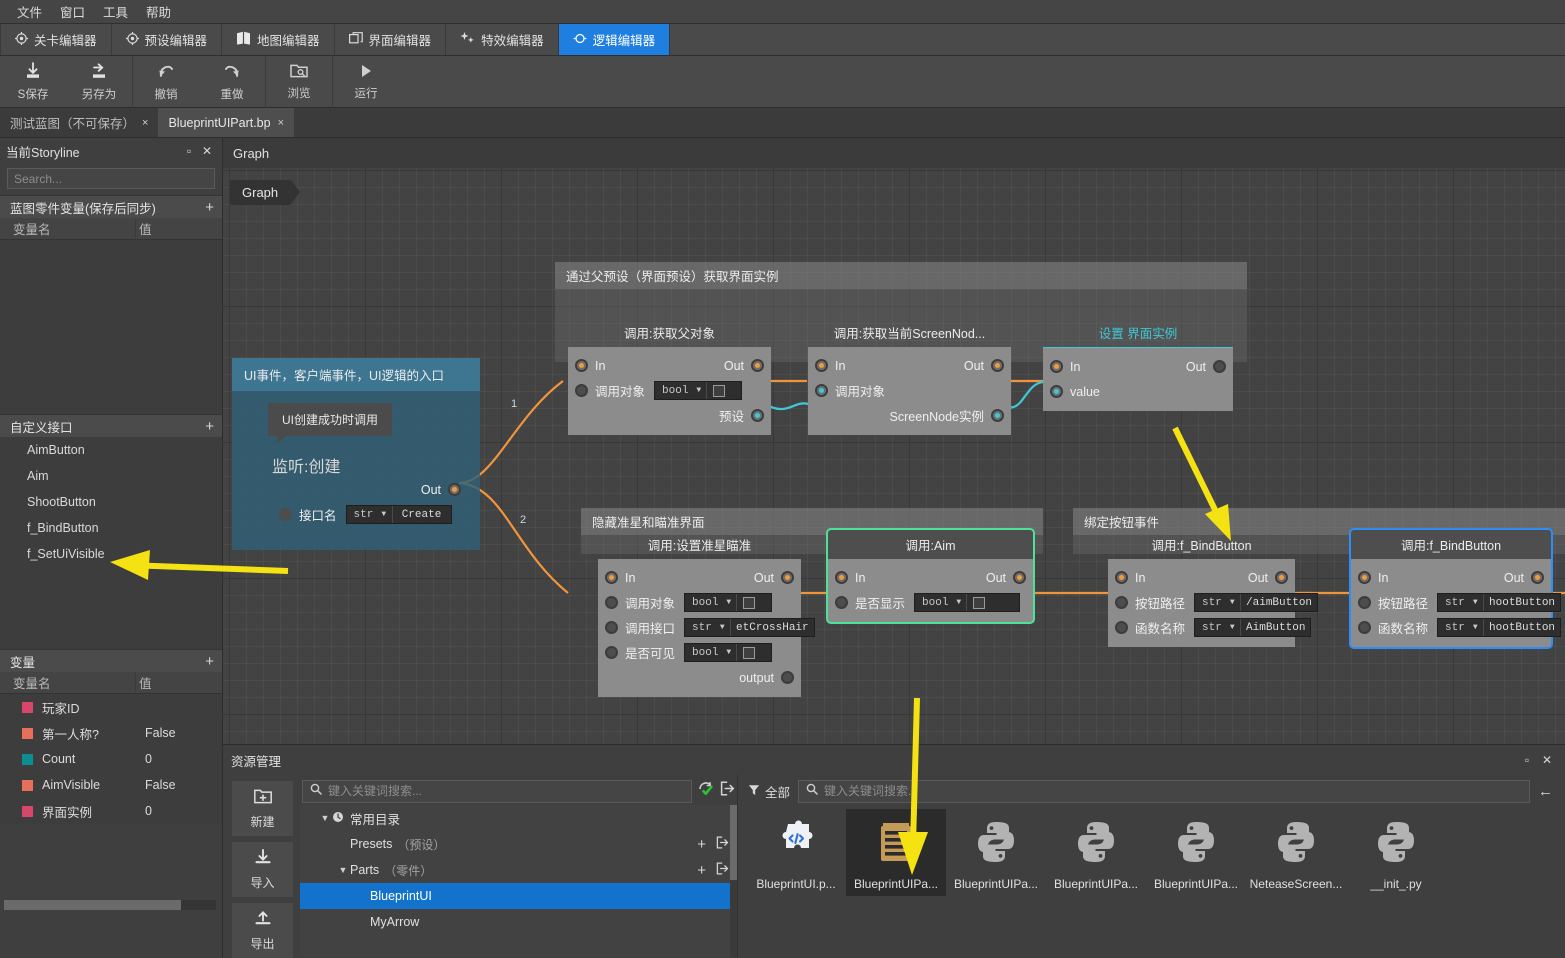 The height and width of the screenshot is (958, 1565). I want to click on export-button: 导出, so click(262, 930).